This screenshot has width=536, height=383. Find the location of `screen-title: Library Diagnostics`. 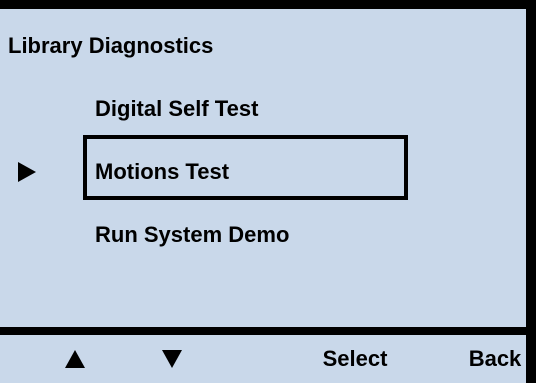

screen-title: Library Diagnostics is located at coordinates (111, 45).